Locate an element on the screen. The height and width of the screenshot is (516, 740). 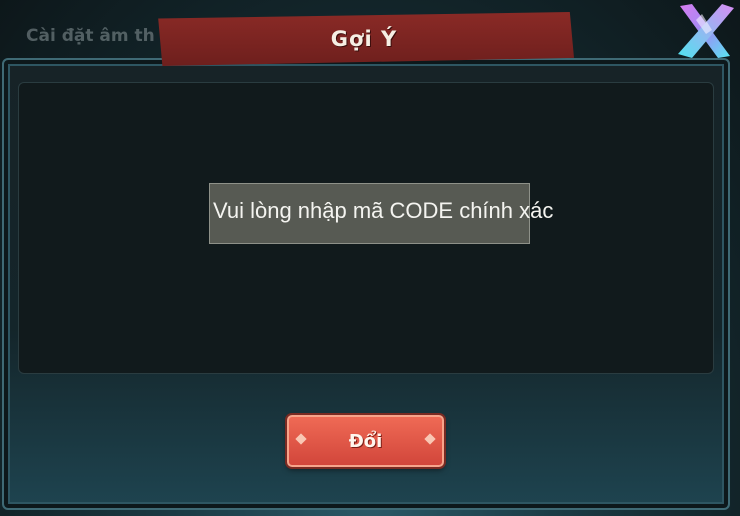
toast-message: Vui lòng nhập mã CODE chính xác is located at coordinates (383, 210).